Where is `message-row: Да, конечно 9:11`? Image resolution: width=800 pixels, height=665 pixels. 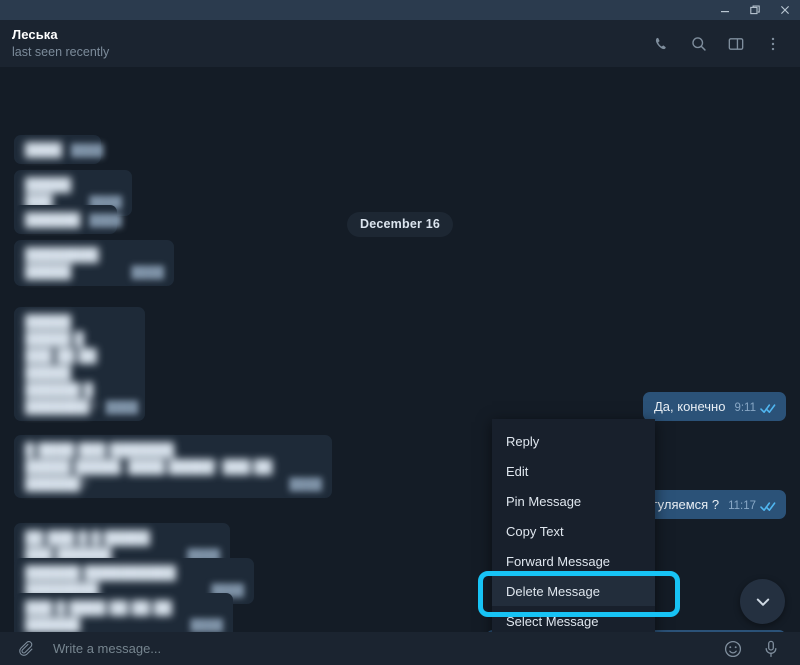
message-row: Да, конечно 9:11 is located at coordinates (714, 406).